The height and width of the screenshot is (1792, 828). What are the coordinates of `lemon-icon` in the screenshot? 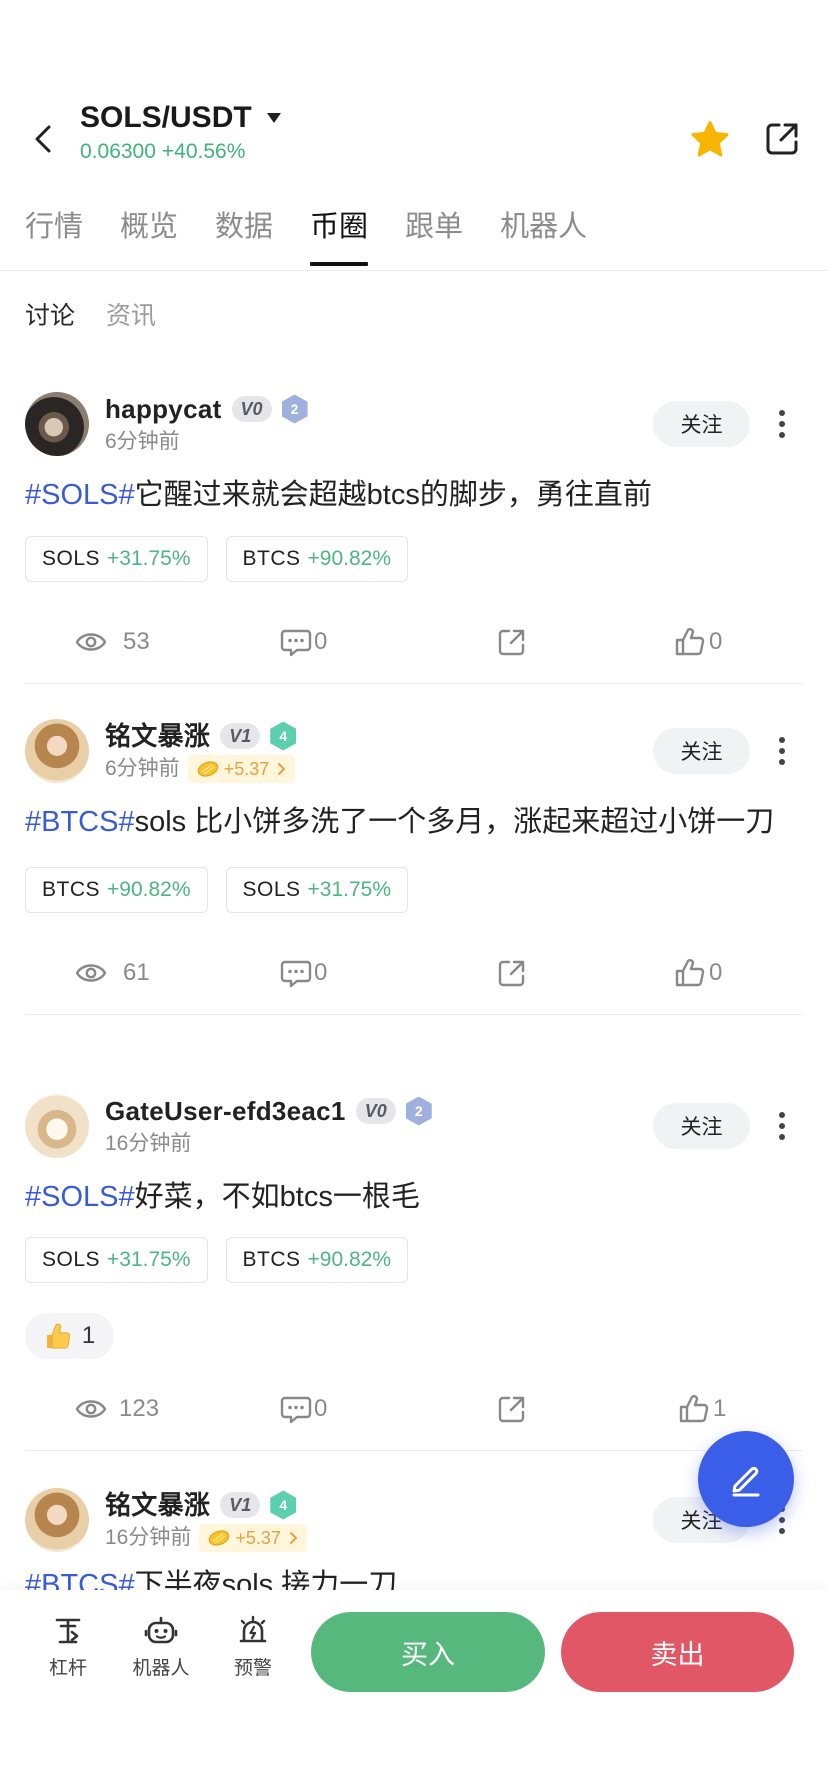 It's located at (219, 1538).